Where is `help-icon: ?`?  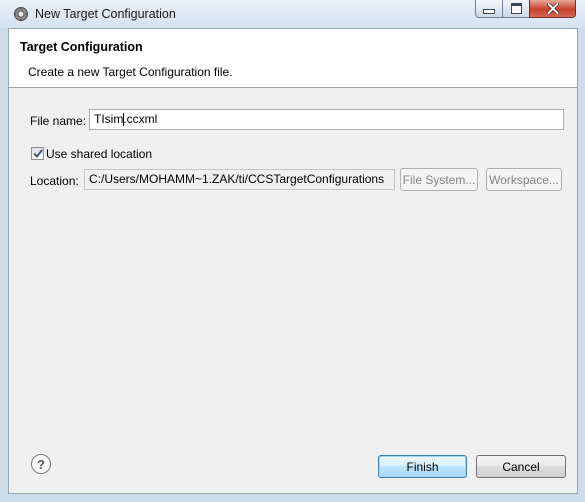
help-icon: ? is located at coordinates (41, 464).